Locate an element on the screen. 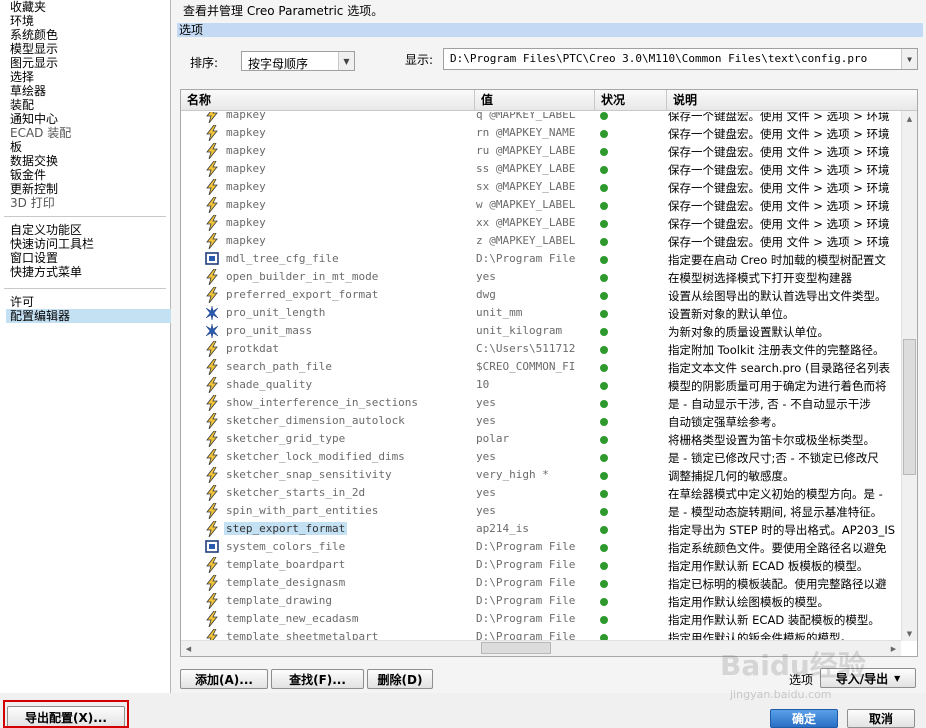 The image size is (926, 728). sidebar-item: 快速访问工具栏 is located at coordinates (52, 244).